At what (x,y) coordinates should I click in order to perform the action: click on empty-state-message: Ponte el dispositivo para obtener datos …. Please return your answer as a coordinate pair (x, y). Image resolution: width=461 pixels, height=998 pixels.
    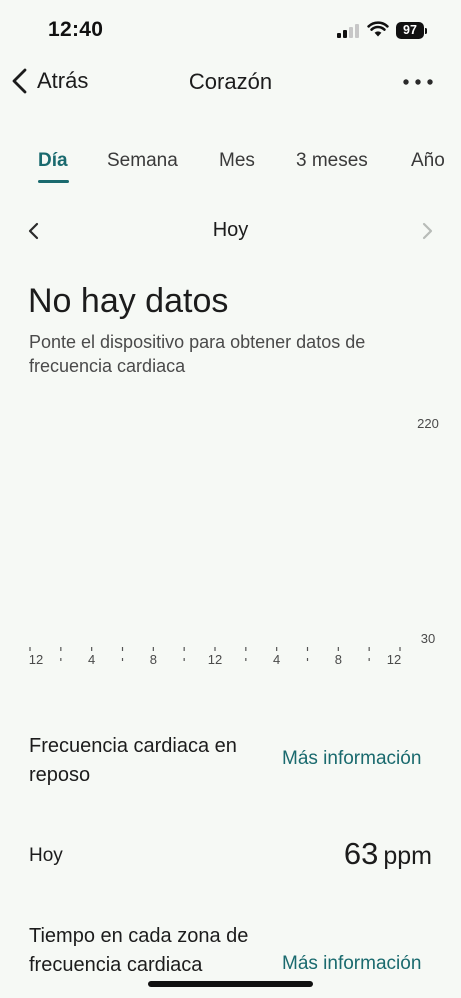
    Looking at the image, I should click on (197, 354).